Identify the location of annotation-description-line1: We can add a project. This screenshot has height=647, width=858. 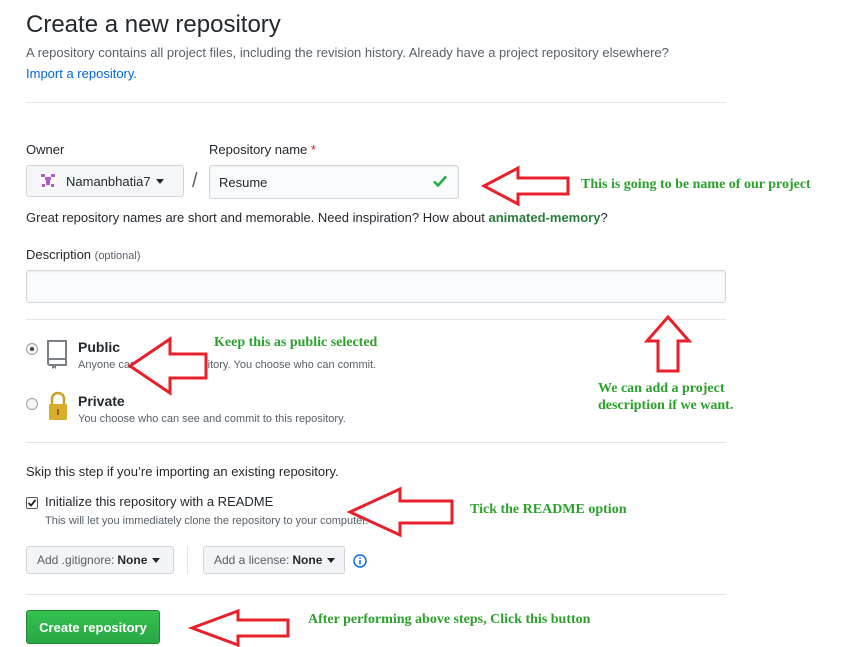
(661, 388).